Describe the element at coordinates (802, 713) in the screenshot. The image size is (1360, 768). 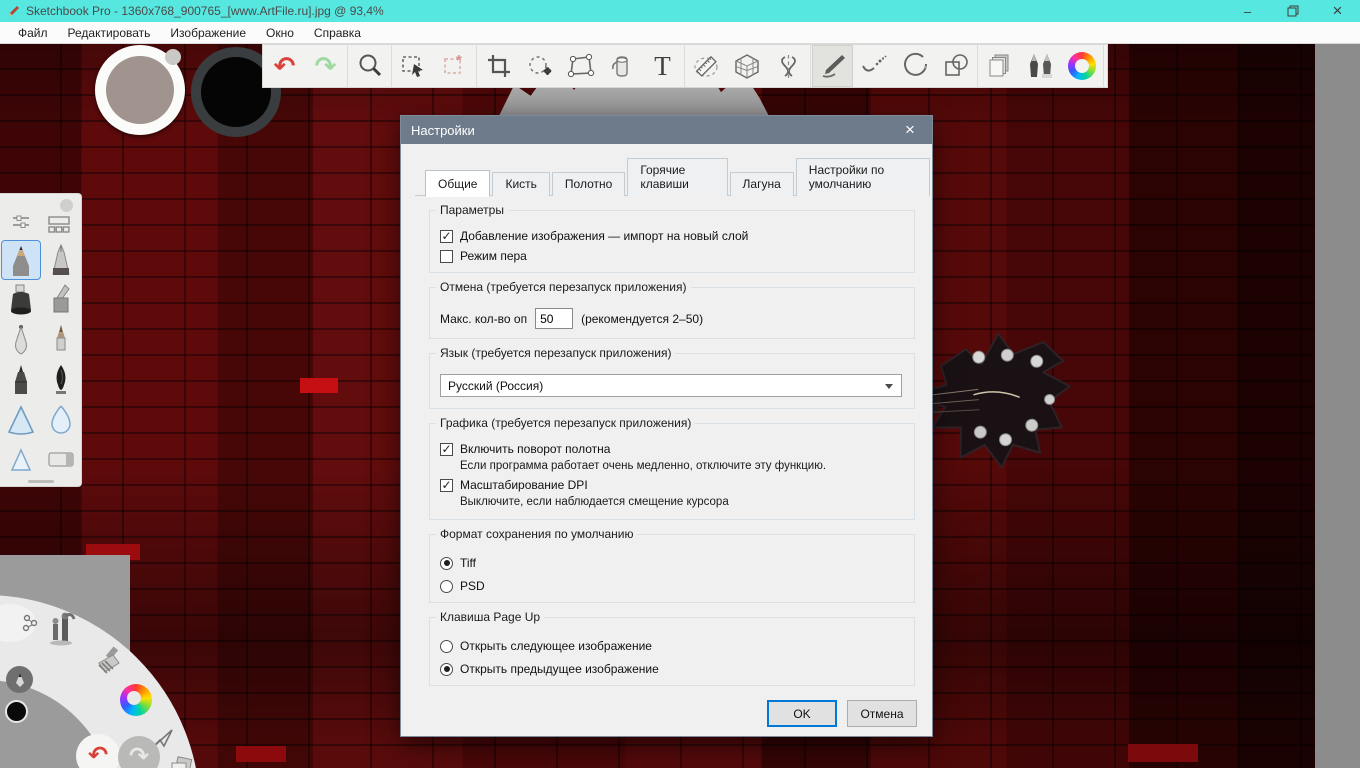
I see `ok-button: OK` at that location.